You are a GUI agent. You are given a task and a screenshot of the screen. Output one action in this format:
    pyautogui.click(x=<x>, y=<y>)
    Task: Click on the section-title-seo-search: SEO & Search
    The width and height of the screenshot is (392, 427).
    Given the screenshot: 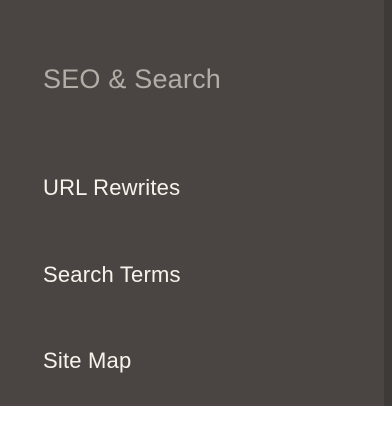 What is the action you would take?
    pyautogui.click(x=132, y=79)
    